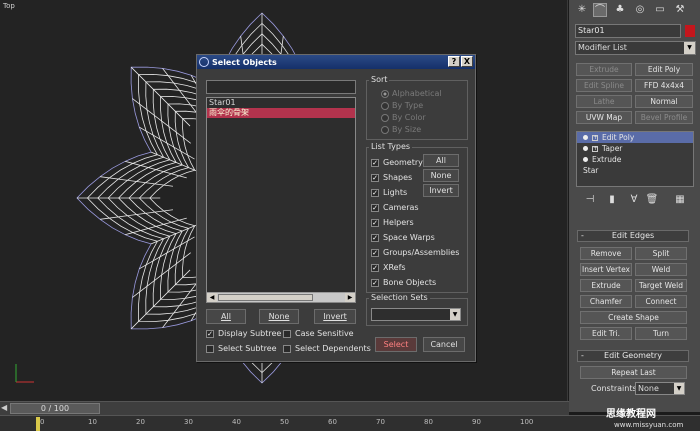 This screenshot has height=431, width=700. I want to click on modifier-button: FFD 4x4x4, so click(664, 85).